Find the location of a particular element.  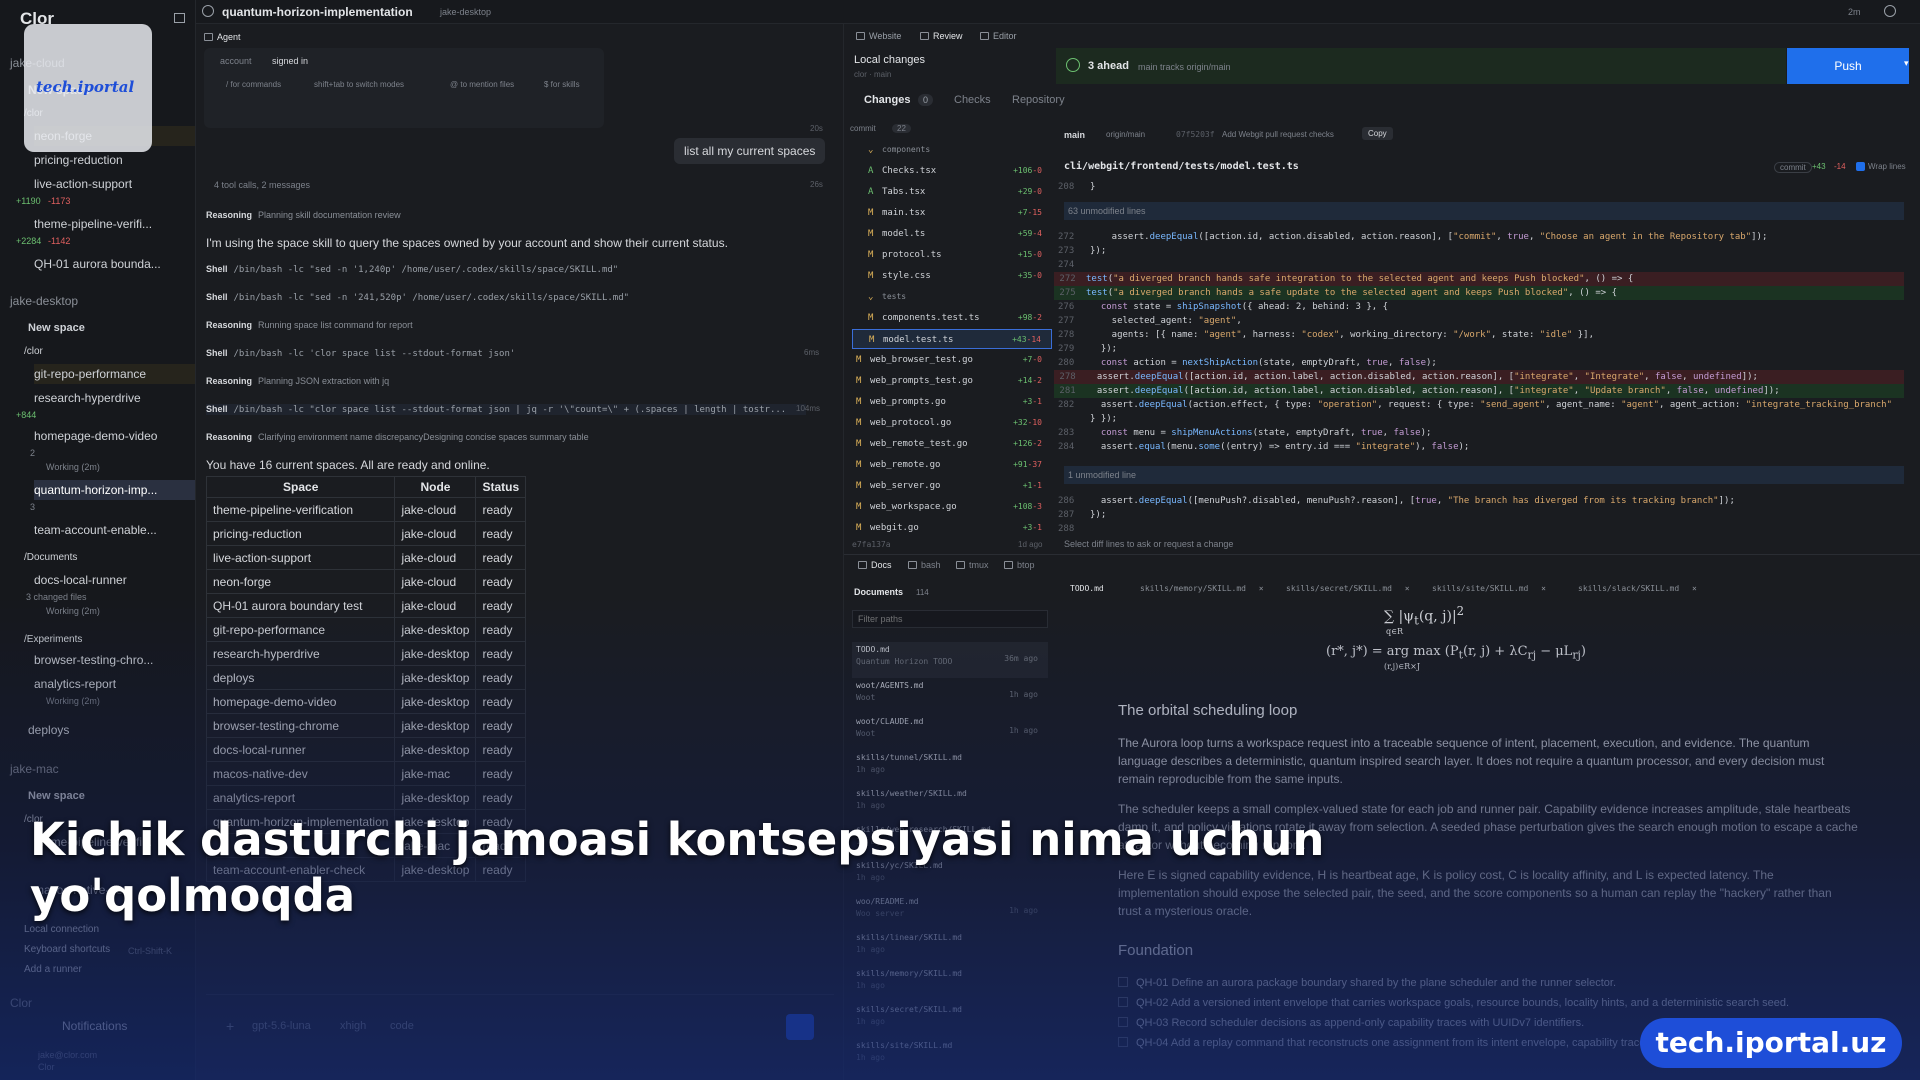

keyboard-shortcuts-link: Keyboard shortcuts is located at coordinates (79, 950).